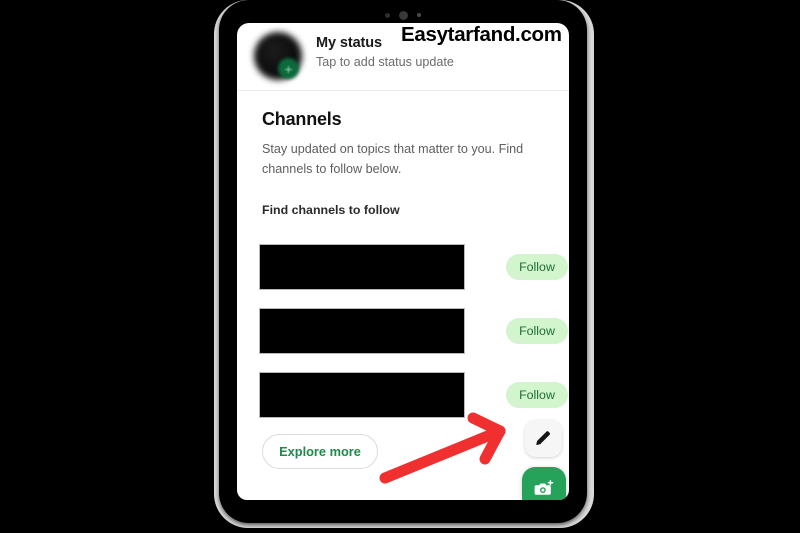 This screenshot has height=533, width=800. I want to click on camera-dot-large-icon, so click(403, 15).